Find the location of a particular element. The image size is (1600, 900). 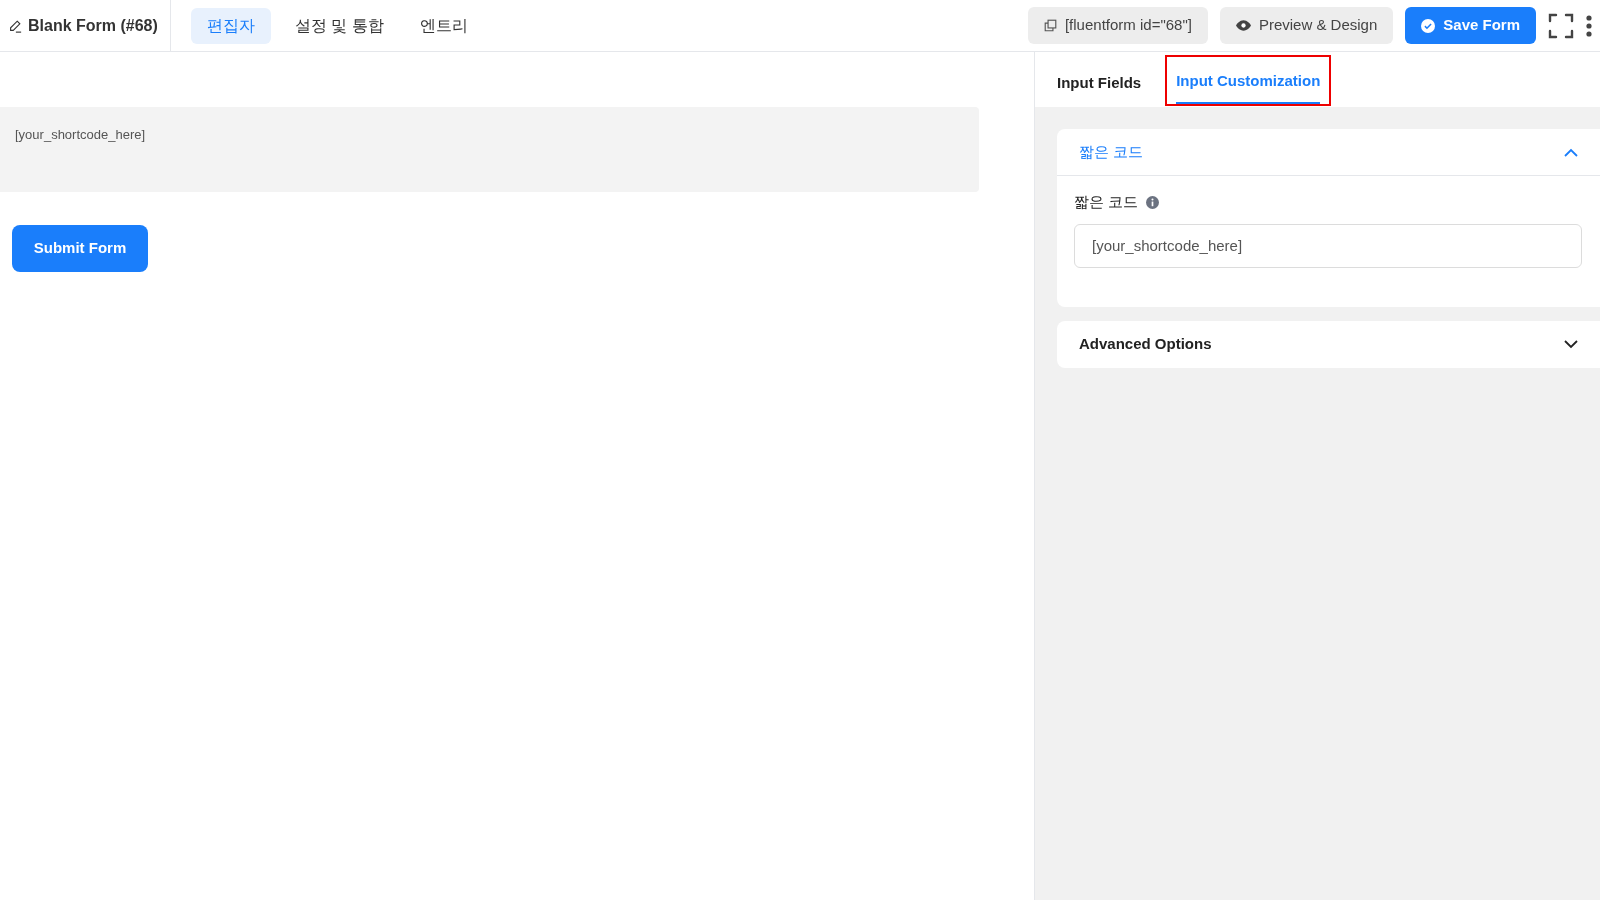

more-options-icon is located at coordinates (1589, 25).